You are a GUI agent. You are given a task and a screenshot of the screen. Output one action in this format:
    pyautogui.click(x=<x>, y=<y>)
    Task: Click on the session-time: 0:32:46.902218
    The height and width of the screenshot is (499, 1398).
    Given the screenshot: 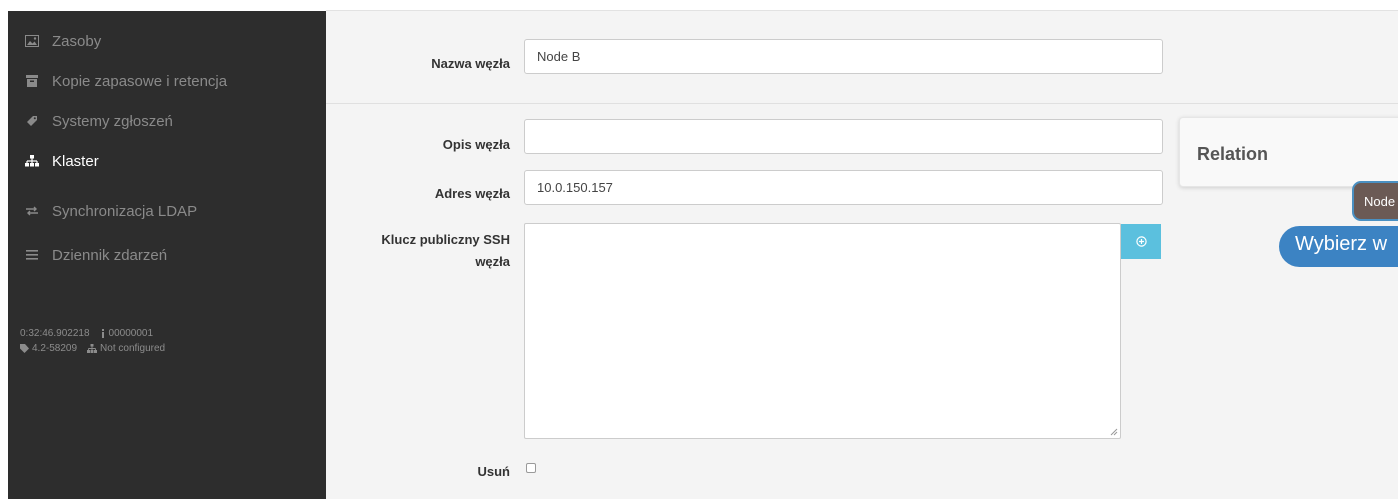 What is the action you would take?
    pyautogui.click(x=55, y=333)
    